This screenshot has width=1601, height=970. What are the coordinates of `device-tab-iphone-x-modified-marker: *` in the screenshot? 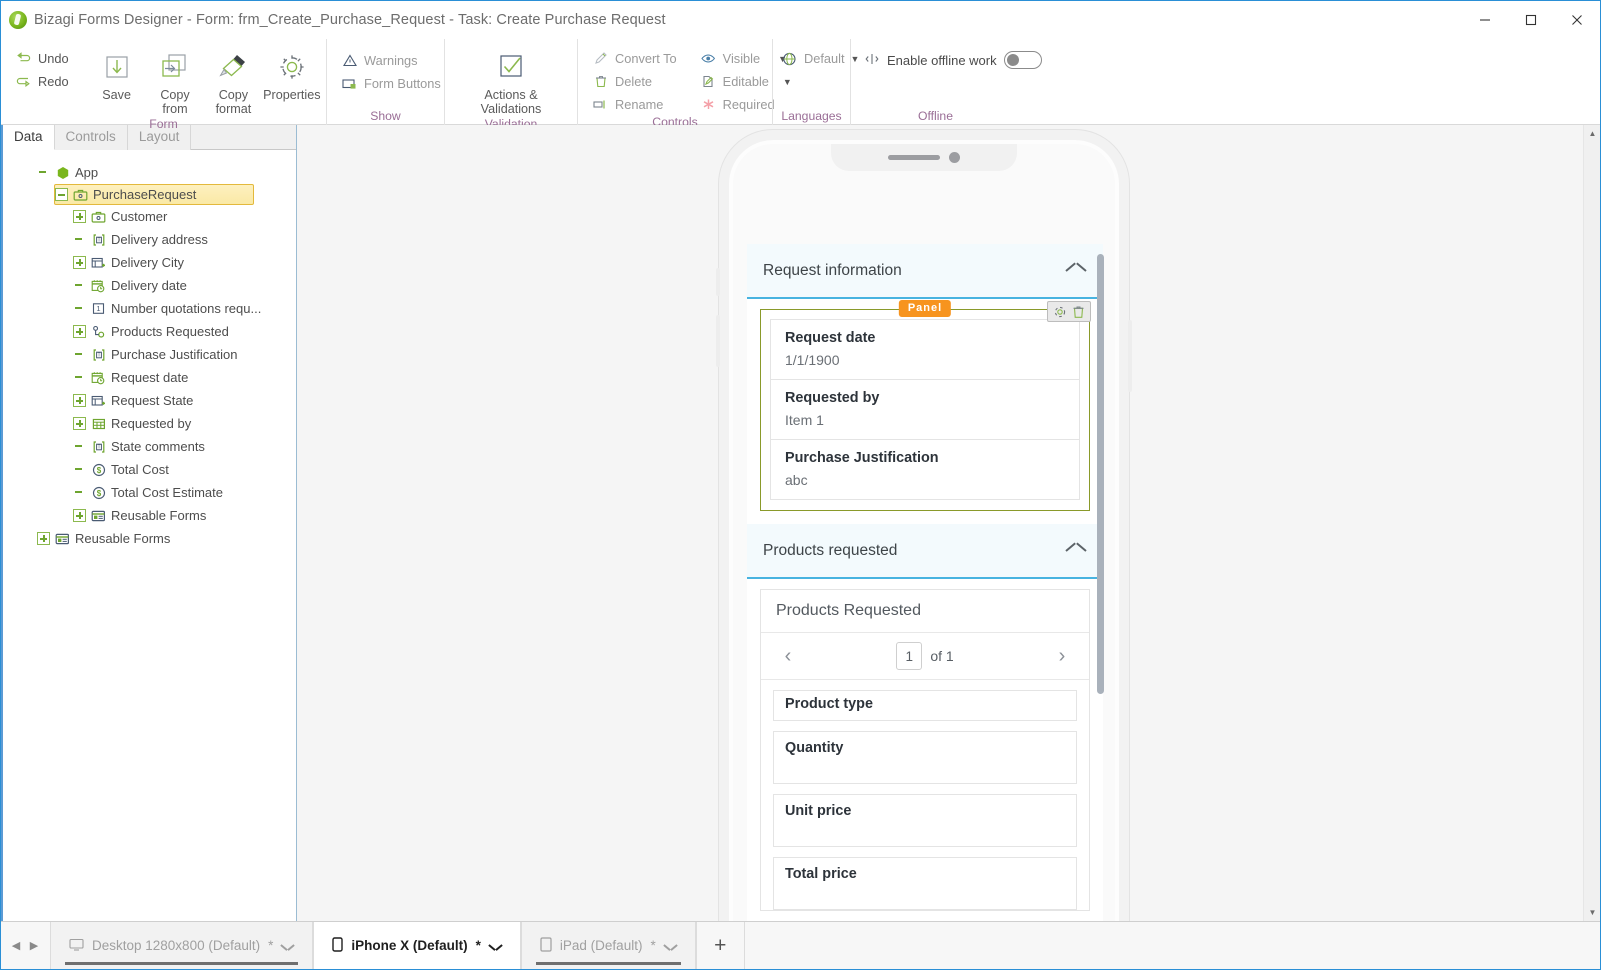 It's located at (478, 945).